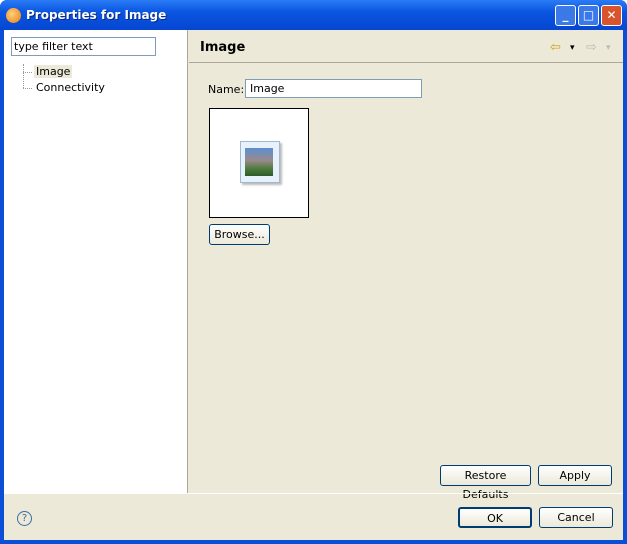  Describe the element at coordinates (608, 48) in the screenshot. I see `forward-dropdown-icon: ▾` at that location.